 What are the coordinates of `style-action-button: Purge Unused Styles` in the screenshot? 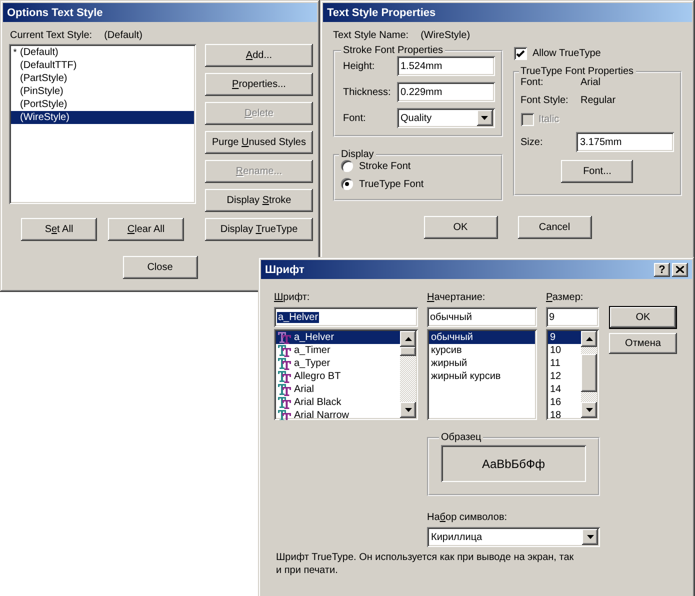 It's located at (259, 142).